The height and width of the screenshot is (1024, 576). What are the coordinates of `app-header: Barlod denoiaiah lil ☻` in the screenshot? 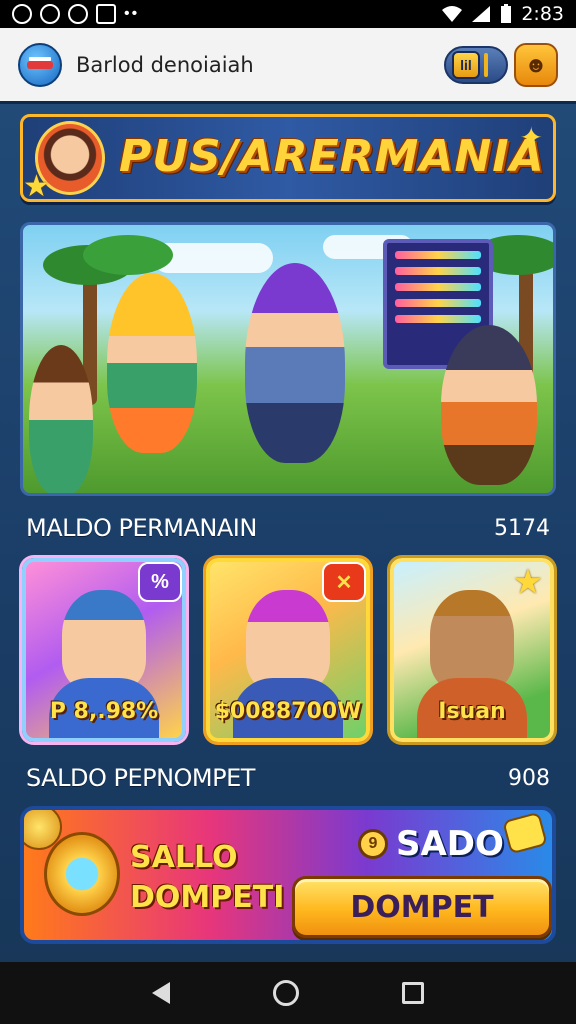 It's located at (288, 66).